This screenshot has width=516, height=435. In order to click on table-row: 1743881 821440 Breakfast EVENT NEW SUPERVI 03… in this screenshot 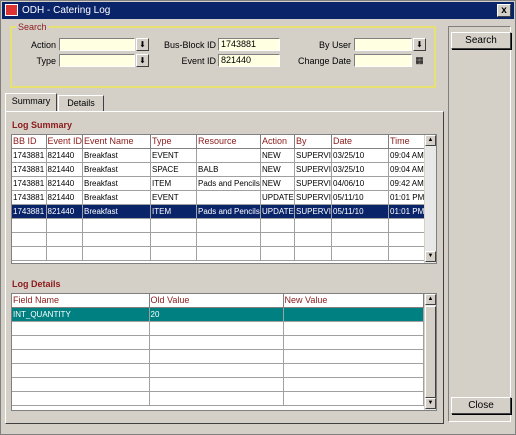, I will do `click(221, 155)`.